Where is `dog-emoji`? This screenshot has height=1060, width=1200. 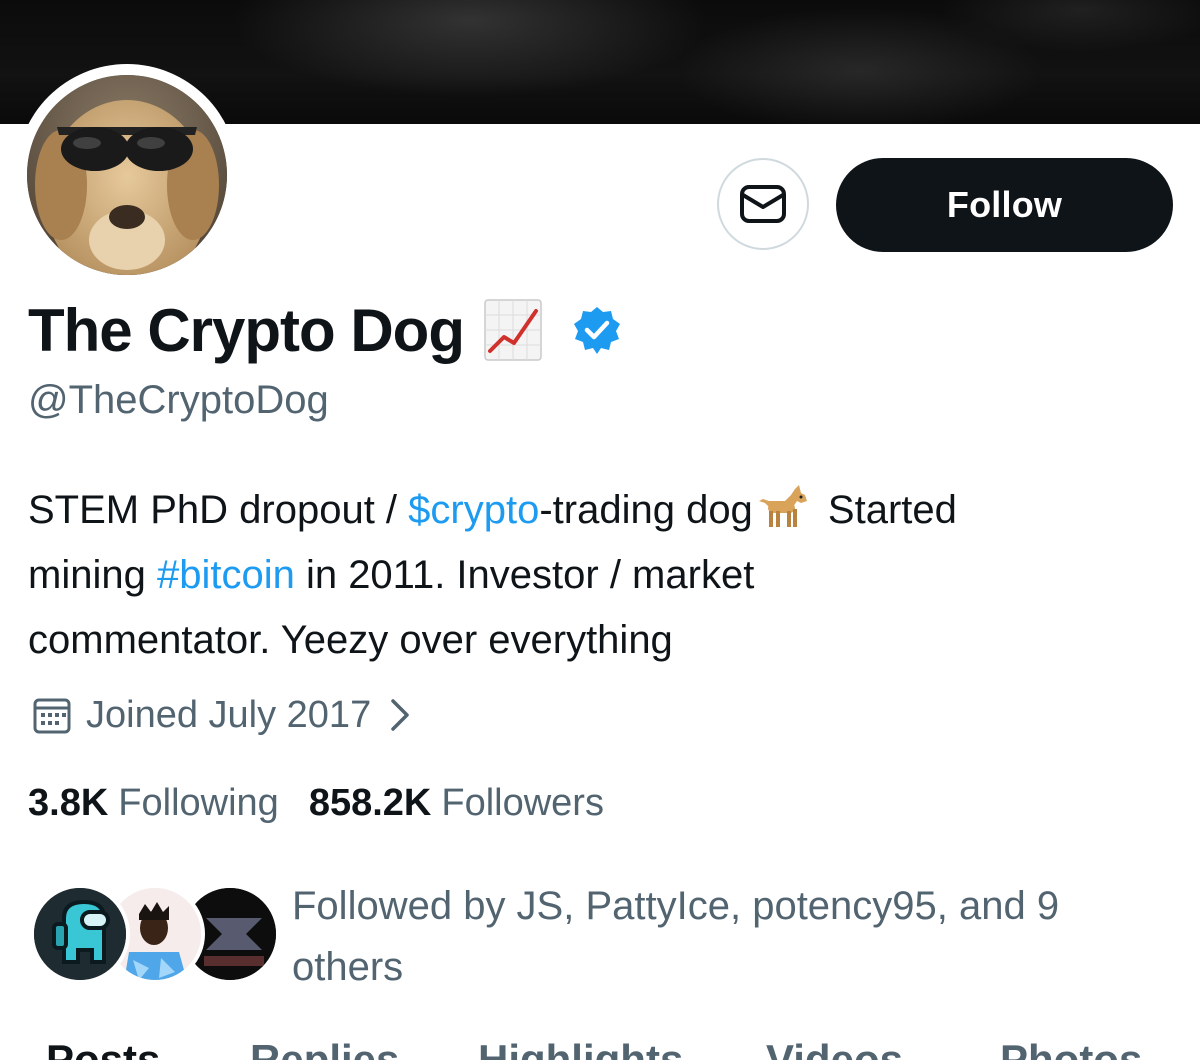 dog-emoji is located at coordinates (782, 506).